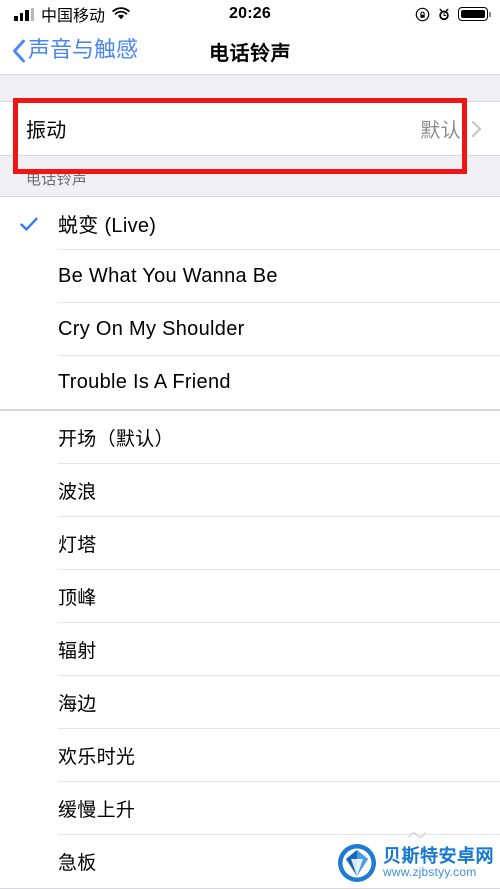 The height and width of the screenshot is (889, 500). Describe the element at coordinates (250, 176) in the screenshot. I see `ringtone-section-header: 电话铃声` at that location.